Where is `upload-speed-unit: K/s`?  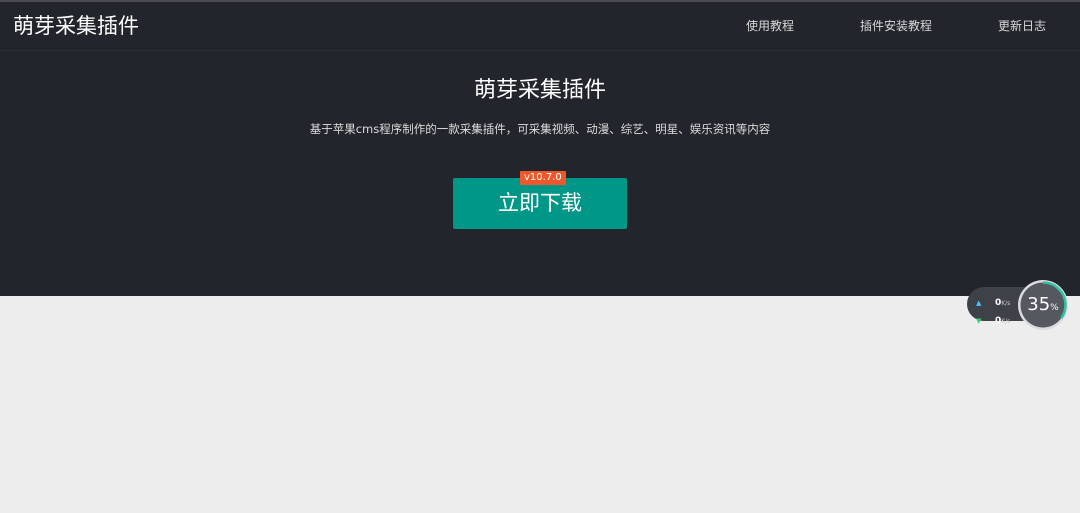 upload-speed-unit: K/s is located at coordinates (1006, 303).